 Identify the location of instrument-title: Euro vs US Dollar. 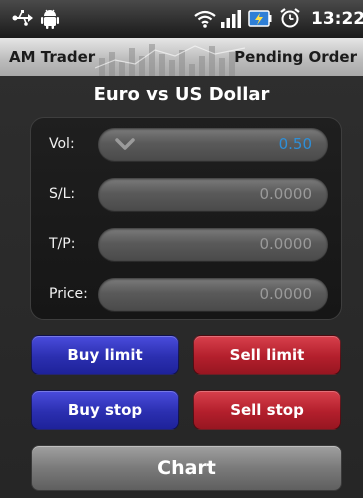
(181, 94).